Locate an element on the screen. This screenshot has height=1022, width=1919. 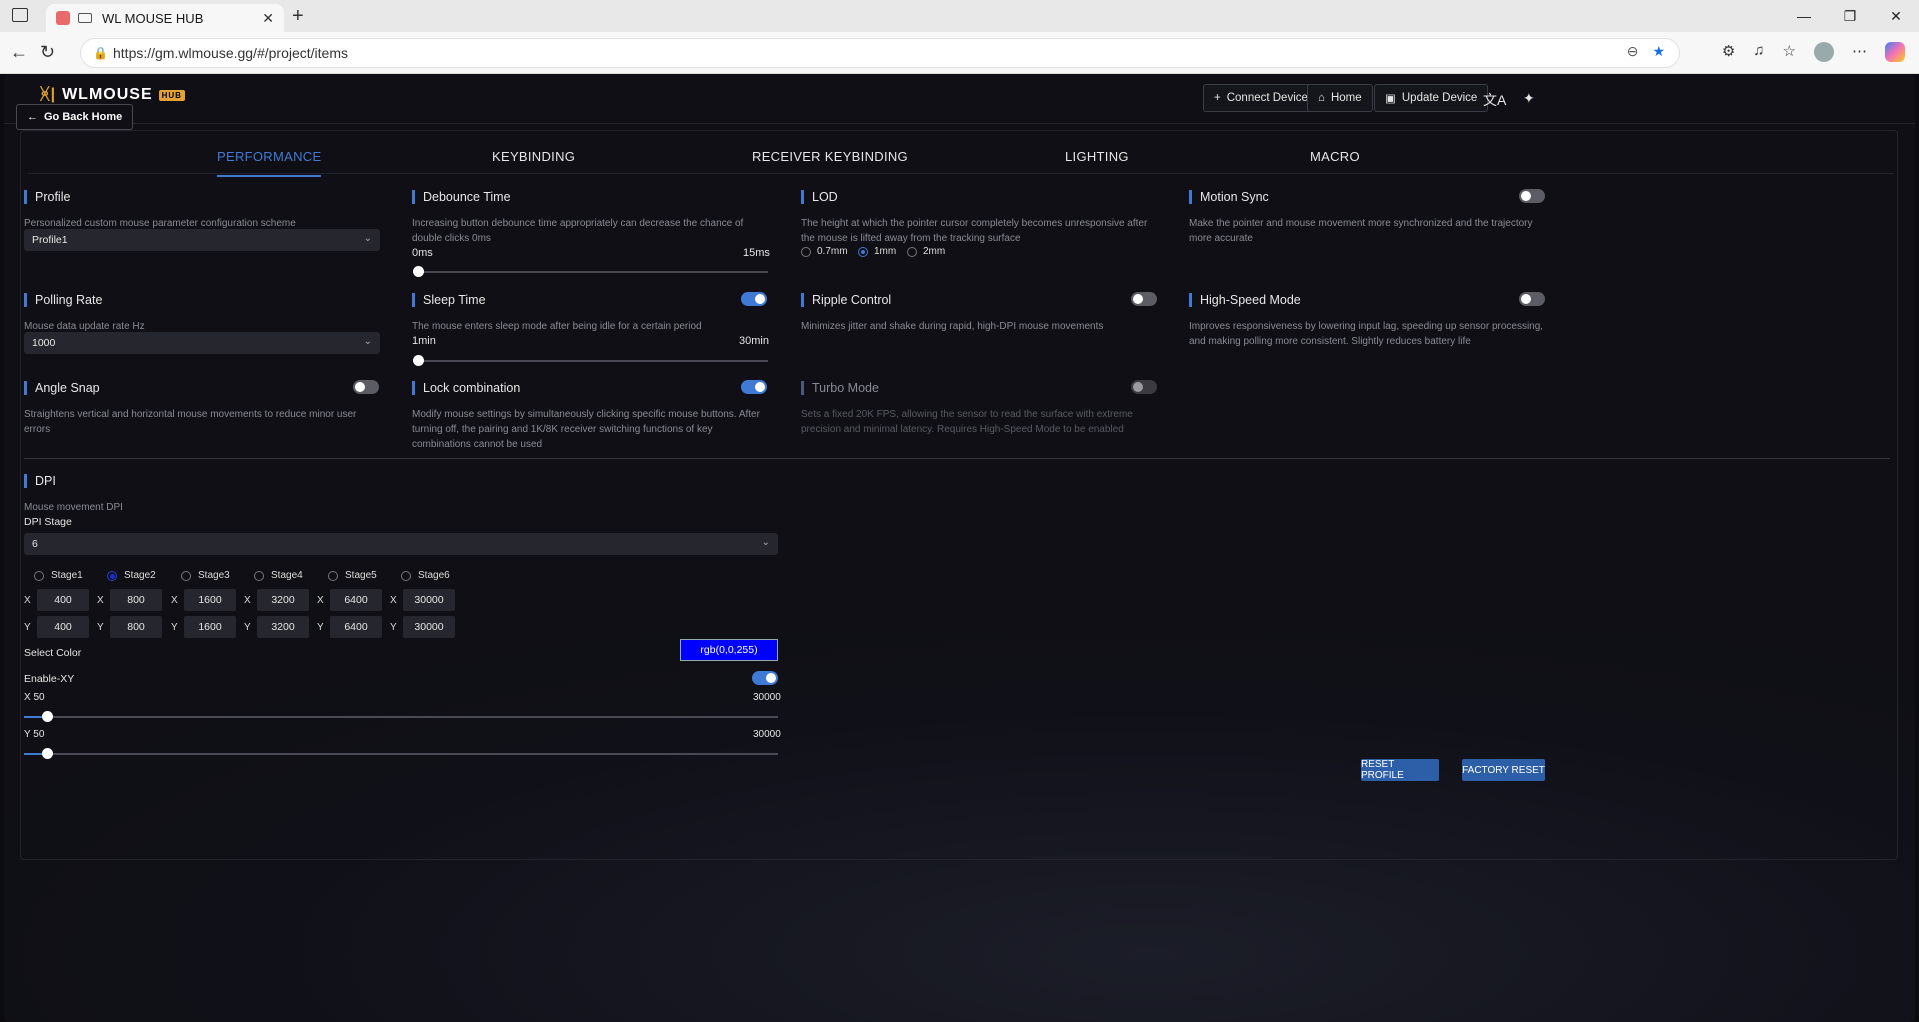
turbo-toggle is located at coordinates (1144, 387).